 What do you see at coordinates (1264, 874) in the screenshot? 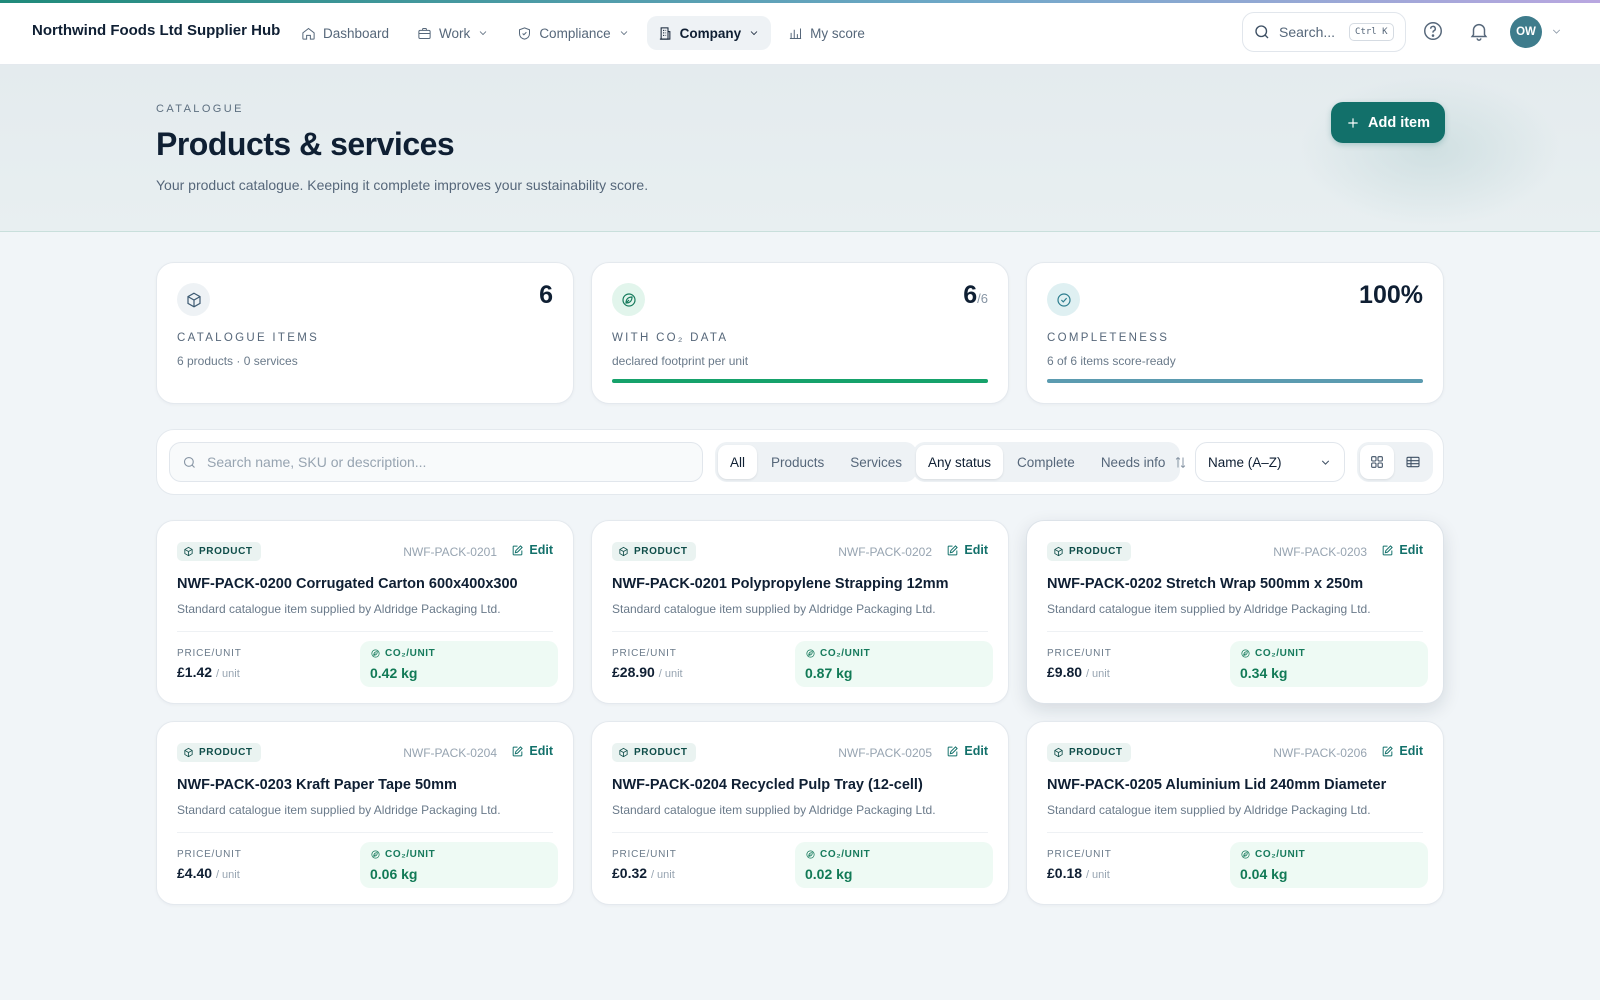
I see `item-co2: 0.04 kg` at bounding box center [1264, 874].